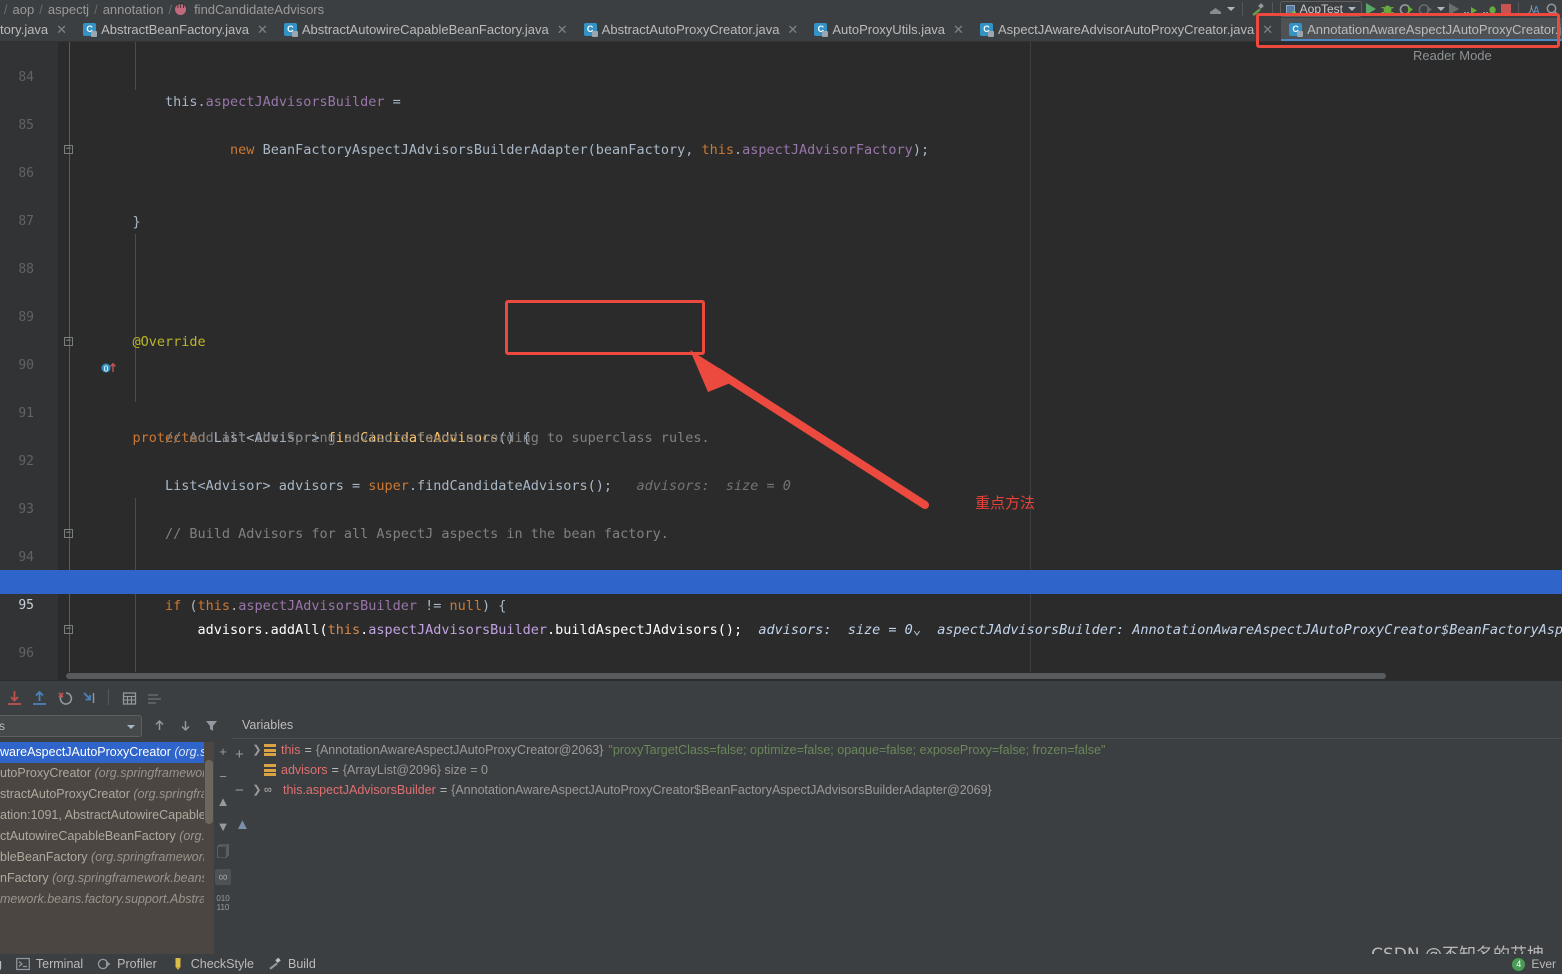 Image resolution: width=1562 pixels, height=974 pixels. I want to click on line-number: 91, so click(26, 413).